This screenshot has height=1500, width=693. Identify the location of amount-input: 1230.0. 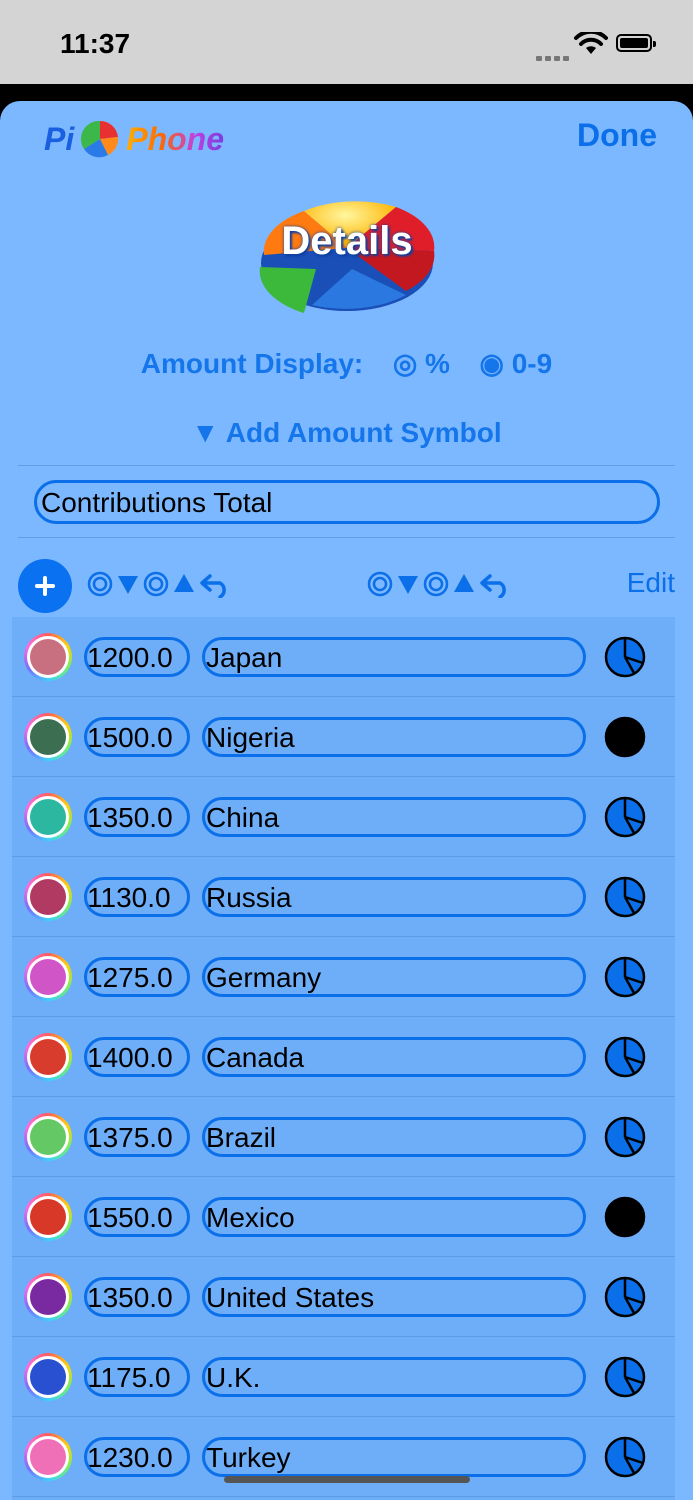
(137, 1457).